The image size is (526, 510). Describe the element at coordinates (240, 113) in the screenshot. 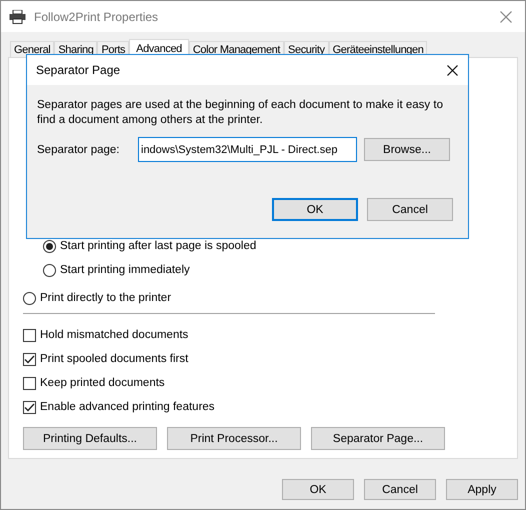

I see `description-text: Separator pages are used at the beginning of each document to make it easy to find a document among others at the printer.` at that location.